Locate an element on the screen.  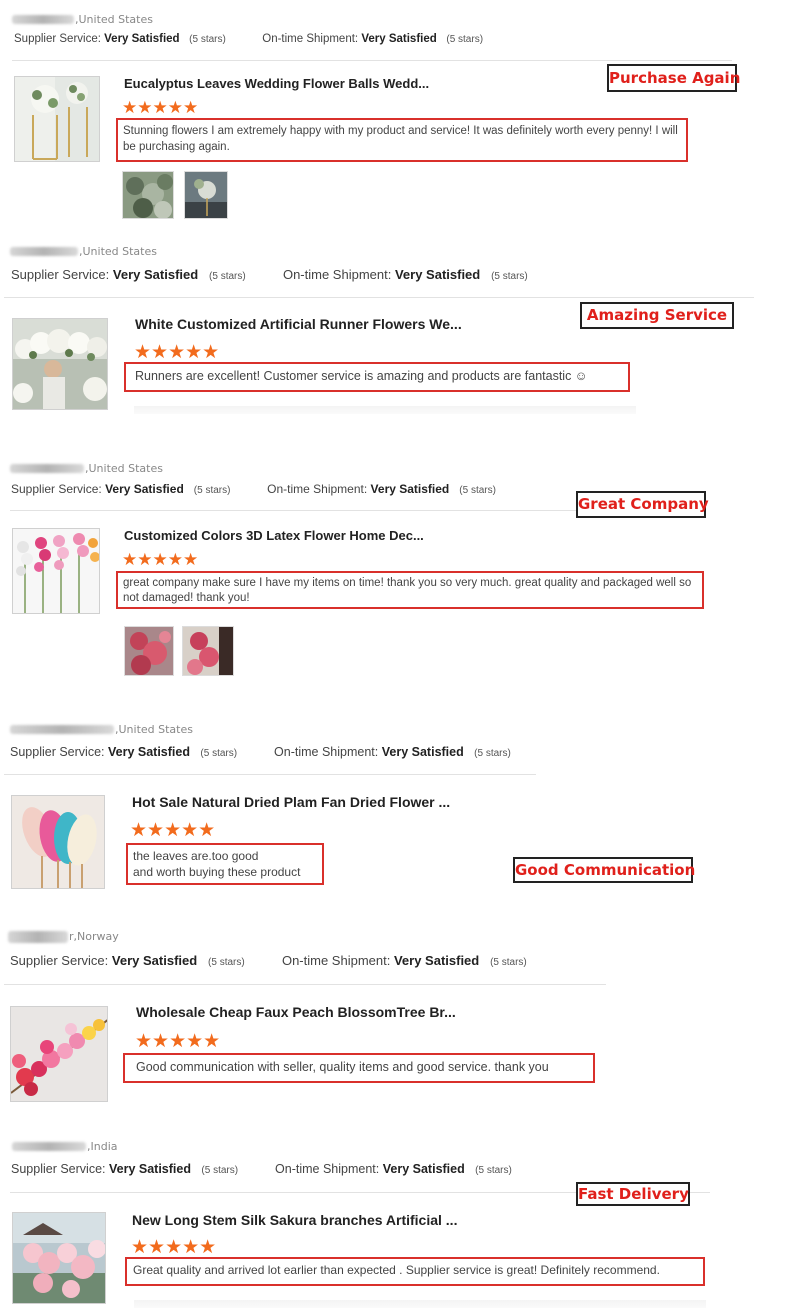
review-tag: Fast Delivery is located at coordinates (633, 1194).